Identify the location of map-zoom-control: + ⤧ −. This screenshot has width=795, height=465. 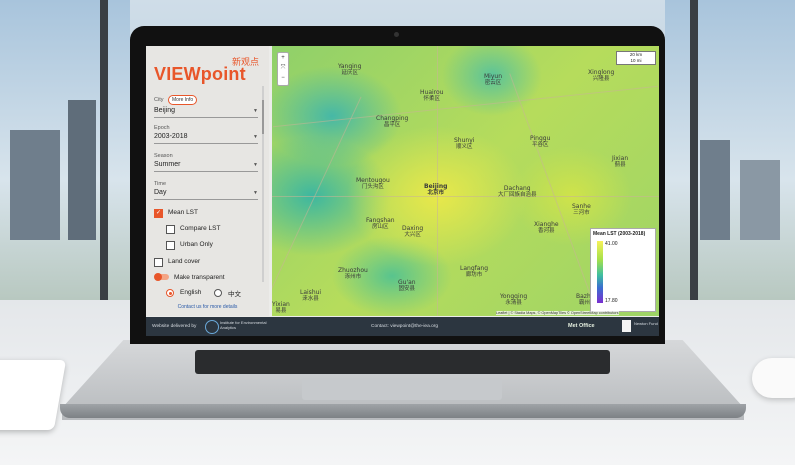
(283, 69).